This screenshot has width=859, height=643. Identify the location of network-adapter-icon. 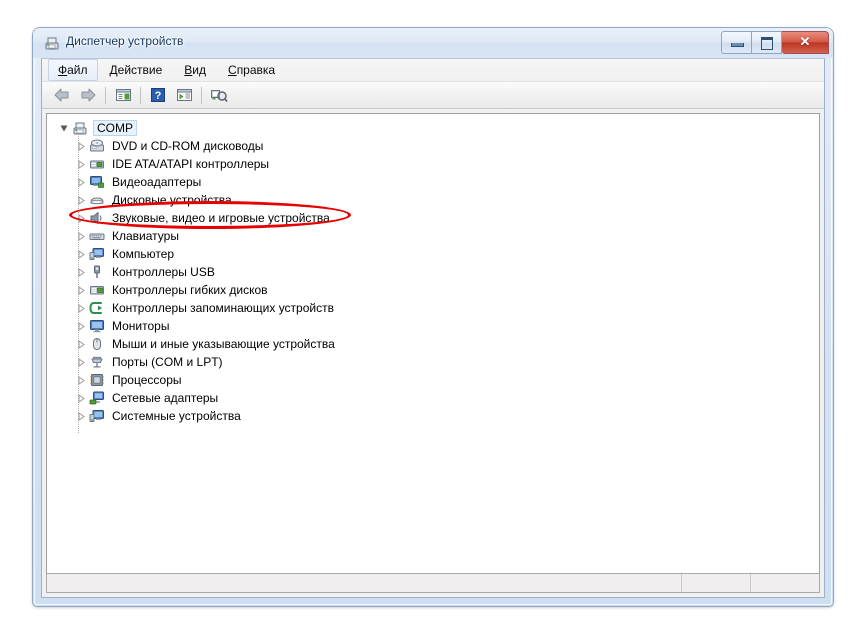
(97, 398).